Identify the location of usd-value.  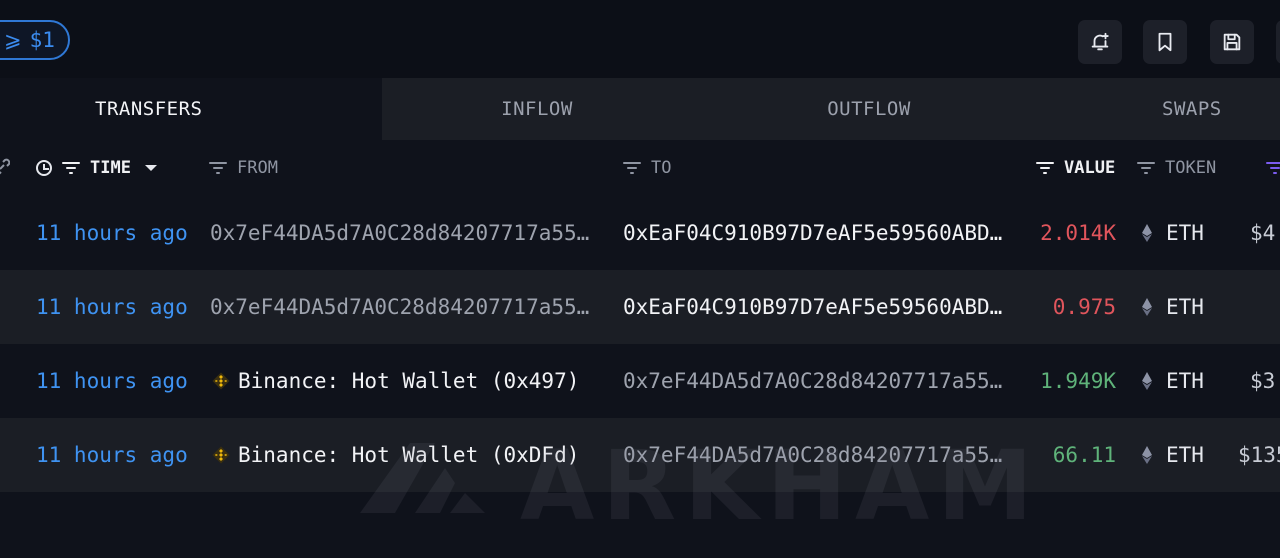
(1265, 307).